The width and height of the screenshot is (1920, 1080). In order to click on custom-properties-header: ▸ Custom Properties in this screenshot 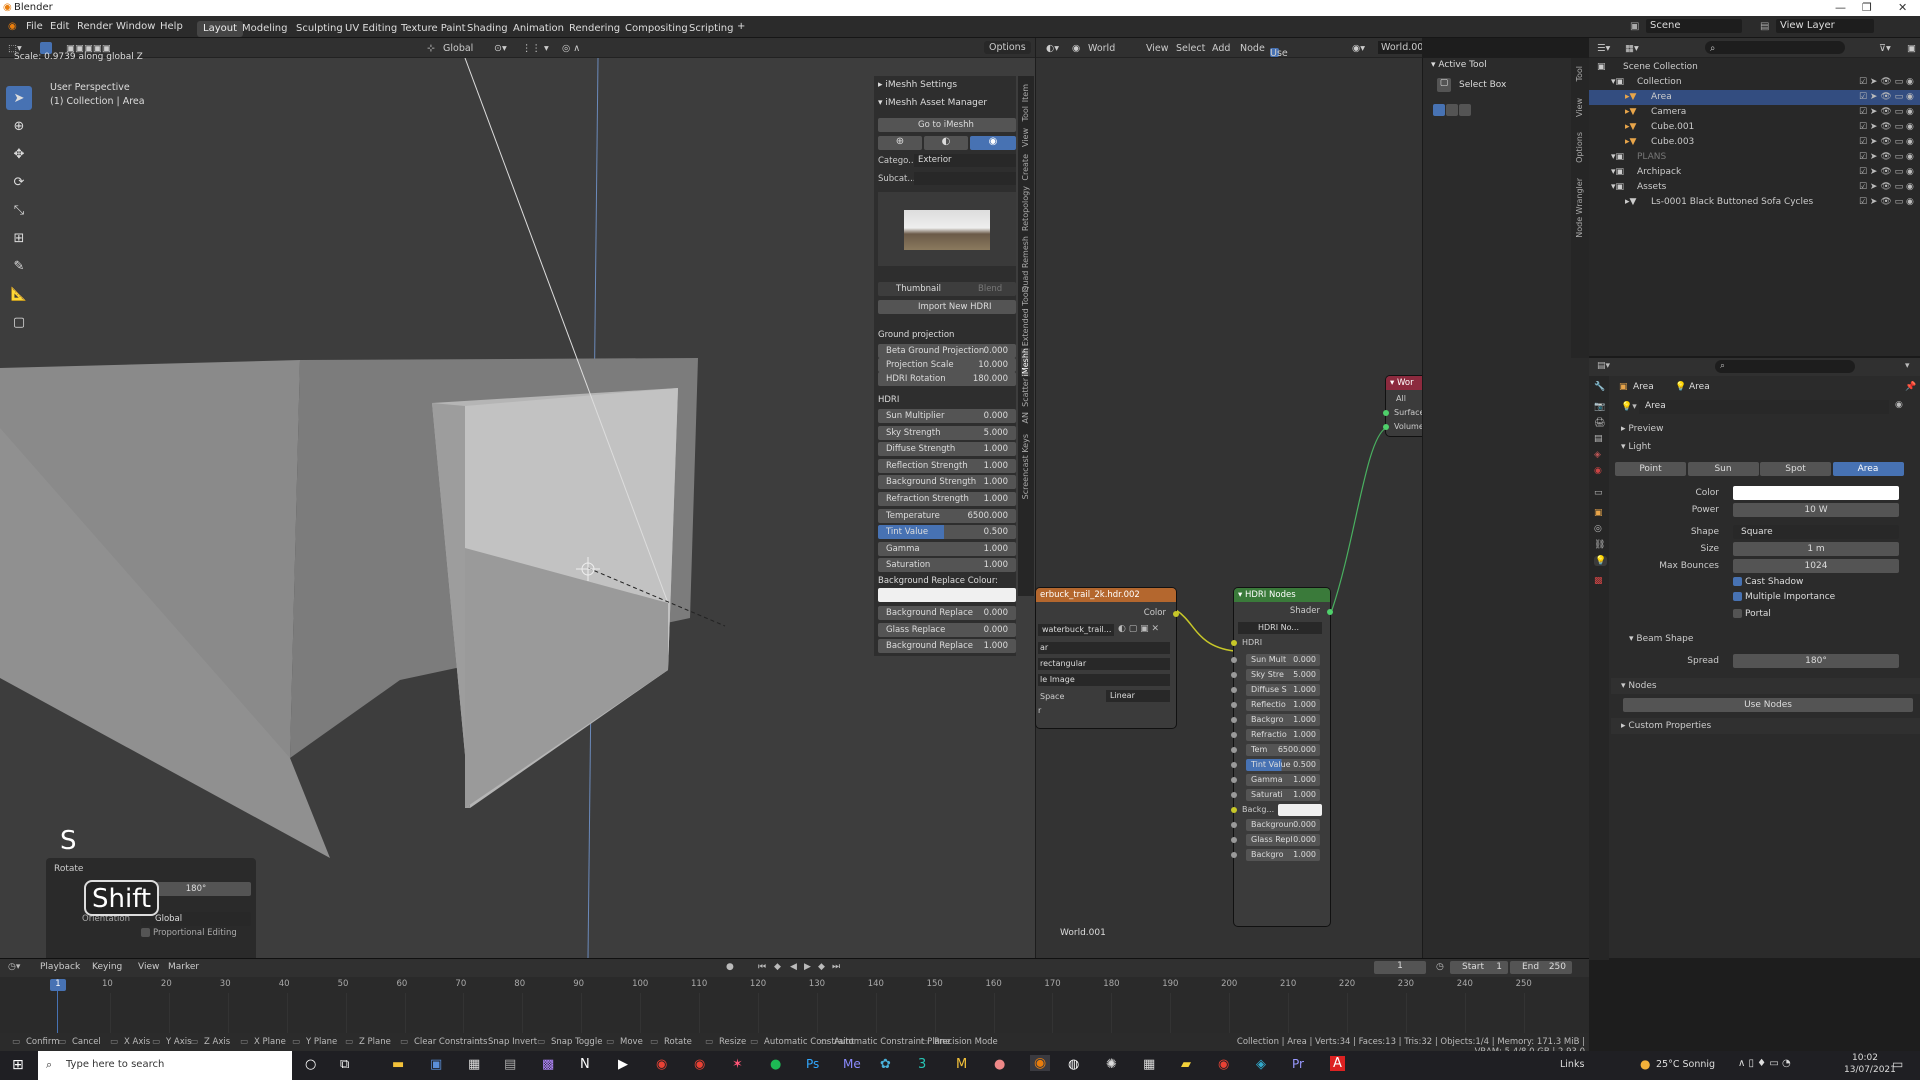, I will do `click(1765, 726)`.